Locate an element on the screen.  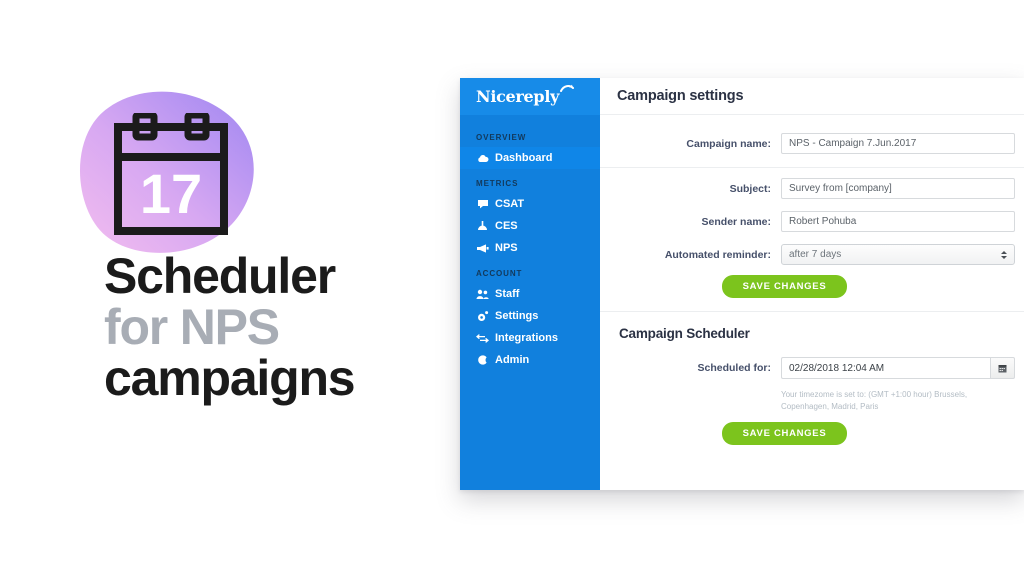
people-icon is located at coordinates (482, 294).